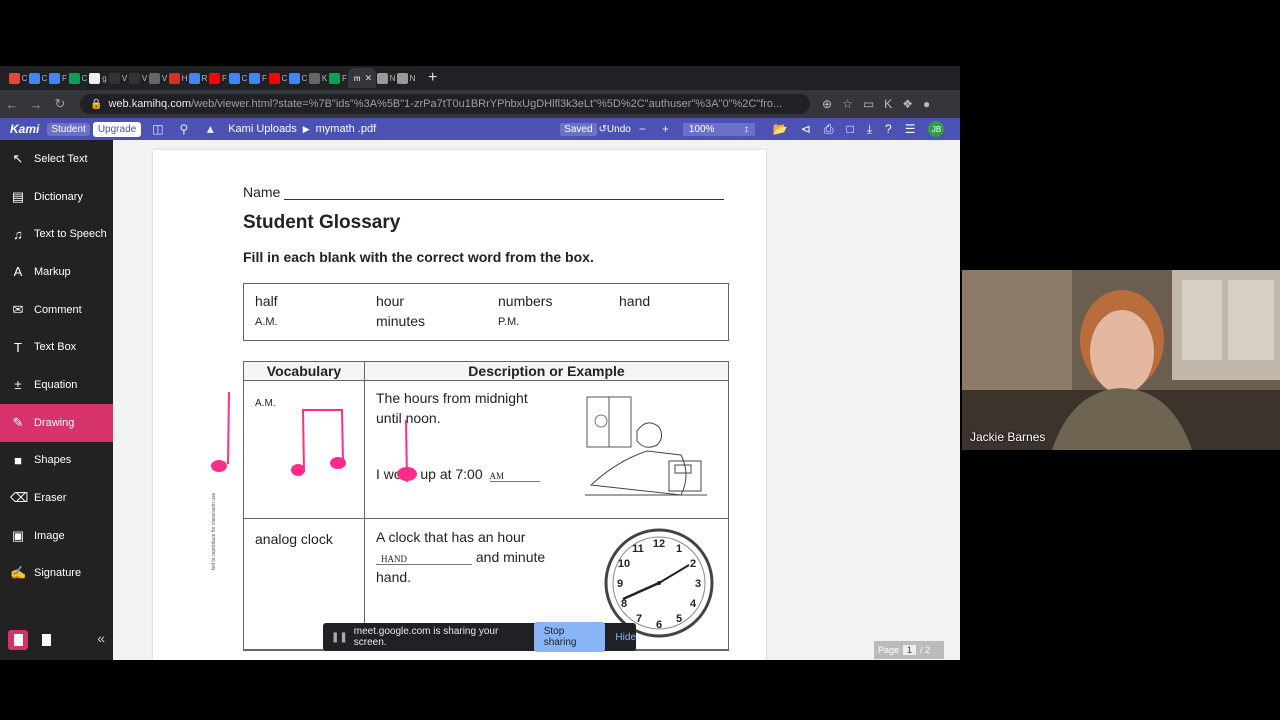  What do you see at coordinates (56, 197) in the screenshot?
I see `sidebar-item-dictionary: ▤ Dictionary` at bounding box center [56, 197].